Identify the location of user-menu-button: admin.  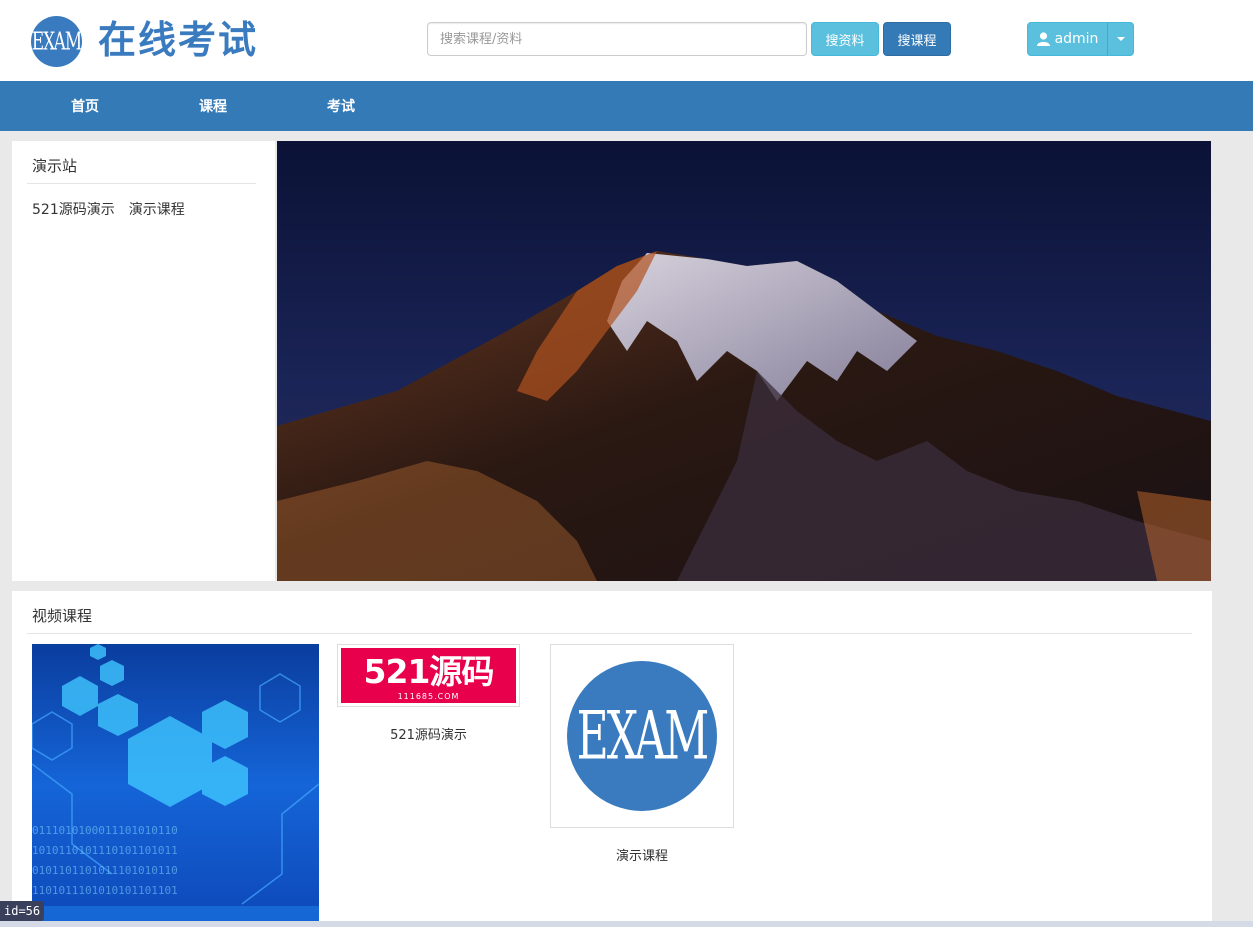
(1067, 39).